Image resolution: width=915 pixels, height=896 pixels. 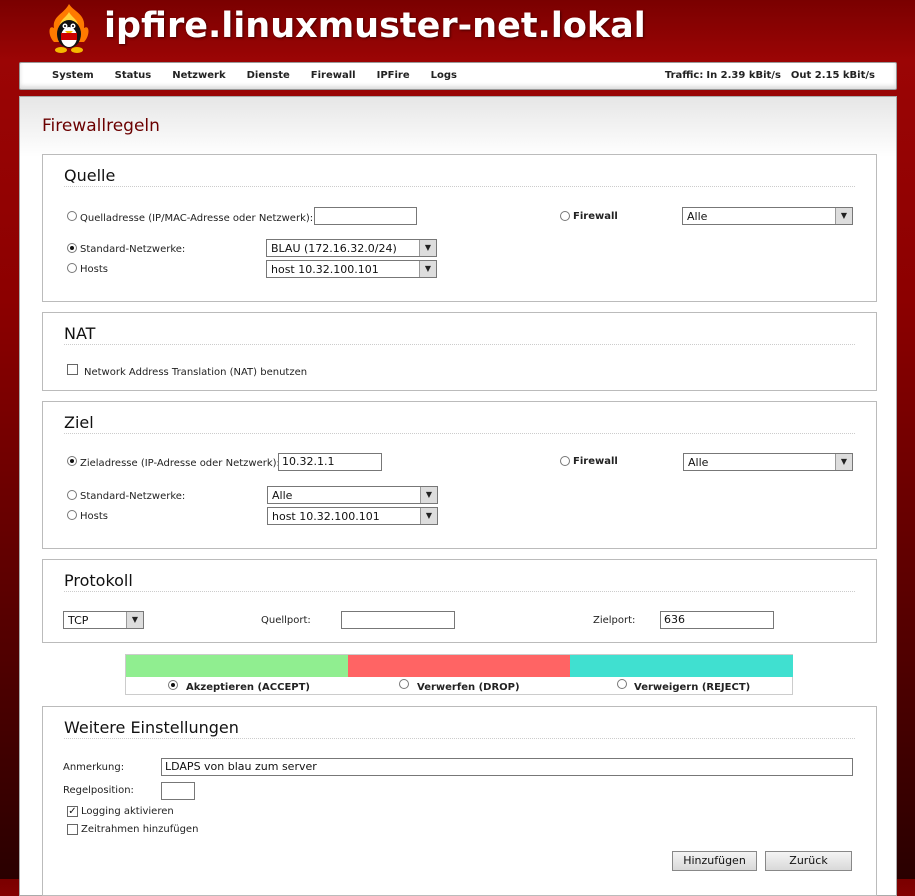 I want to click on back-button: Zurück, so click(x=808, y=861).